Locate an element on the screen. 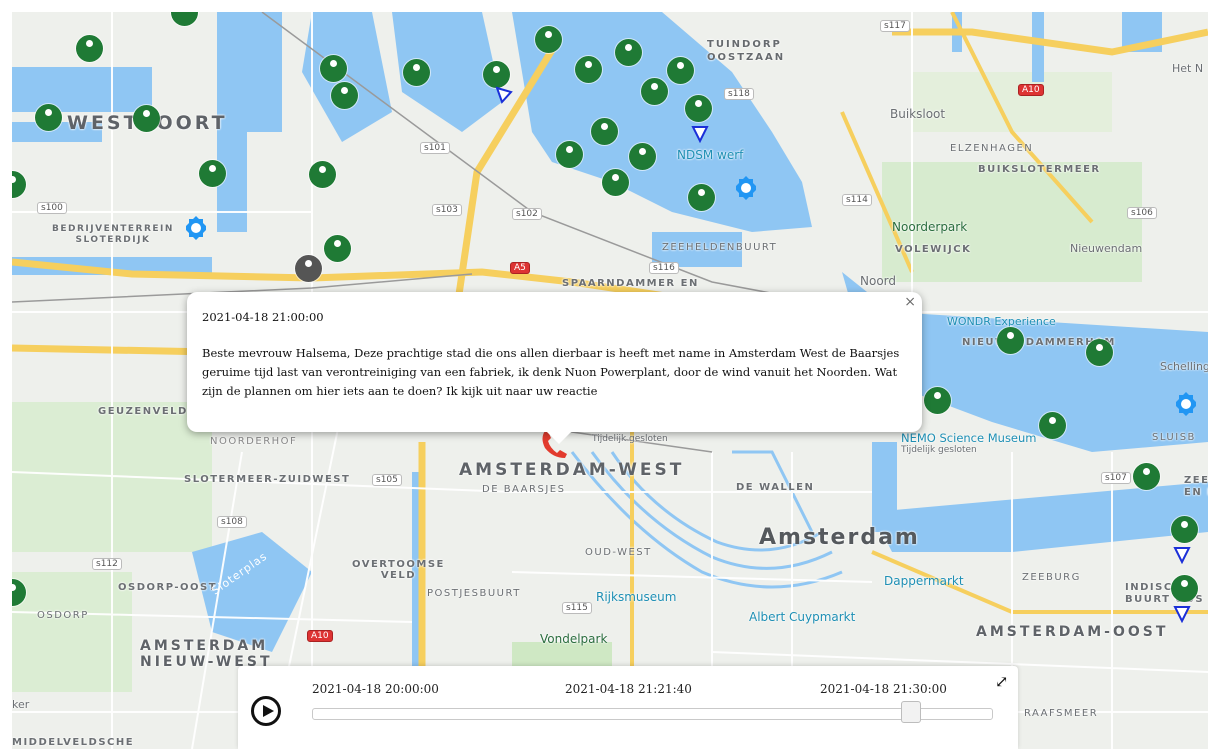  label-tijdelijk: Tijdelijk gesloten is located at coordinates (630, 439).